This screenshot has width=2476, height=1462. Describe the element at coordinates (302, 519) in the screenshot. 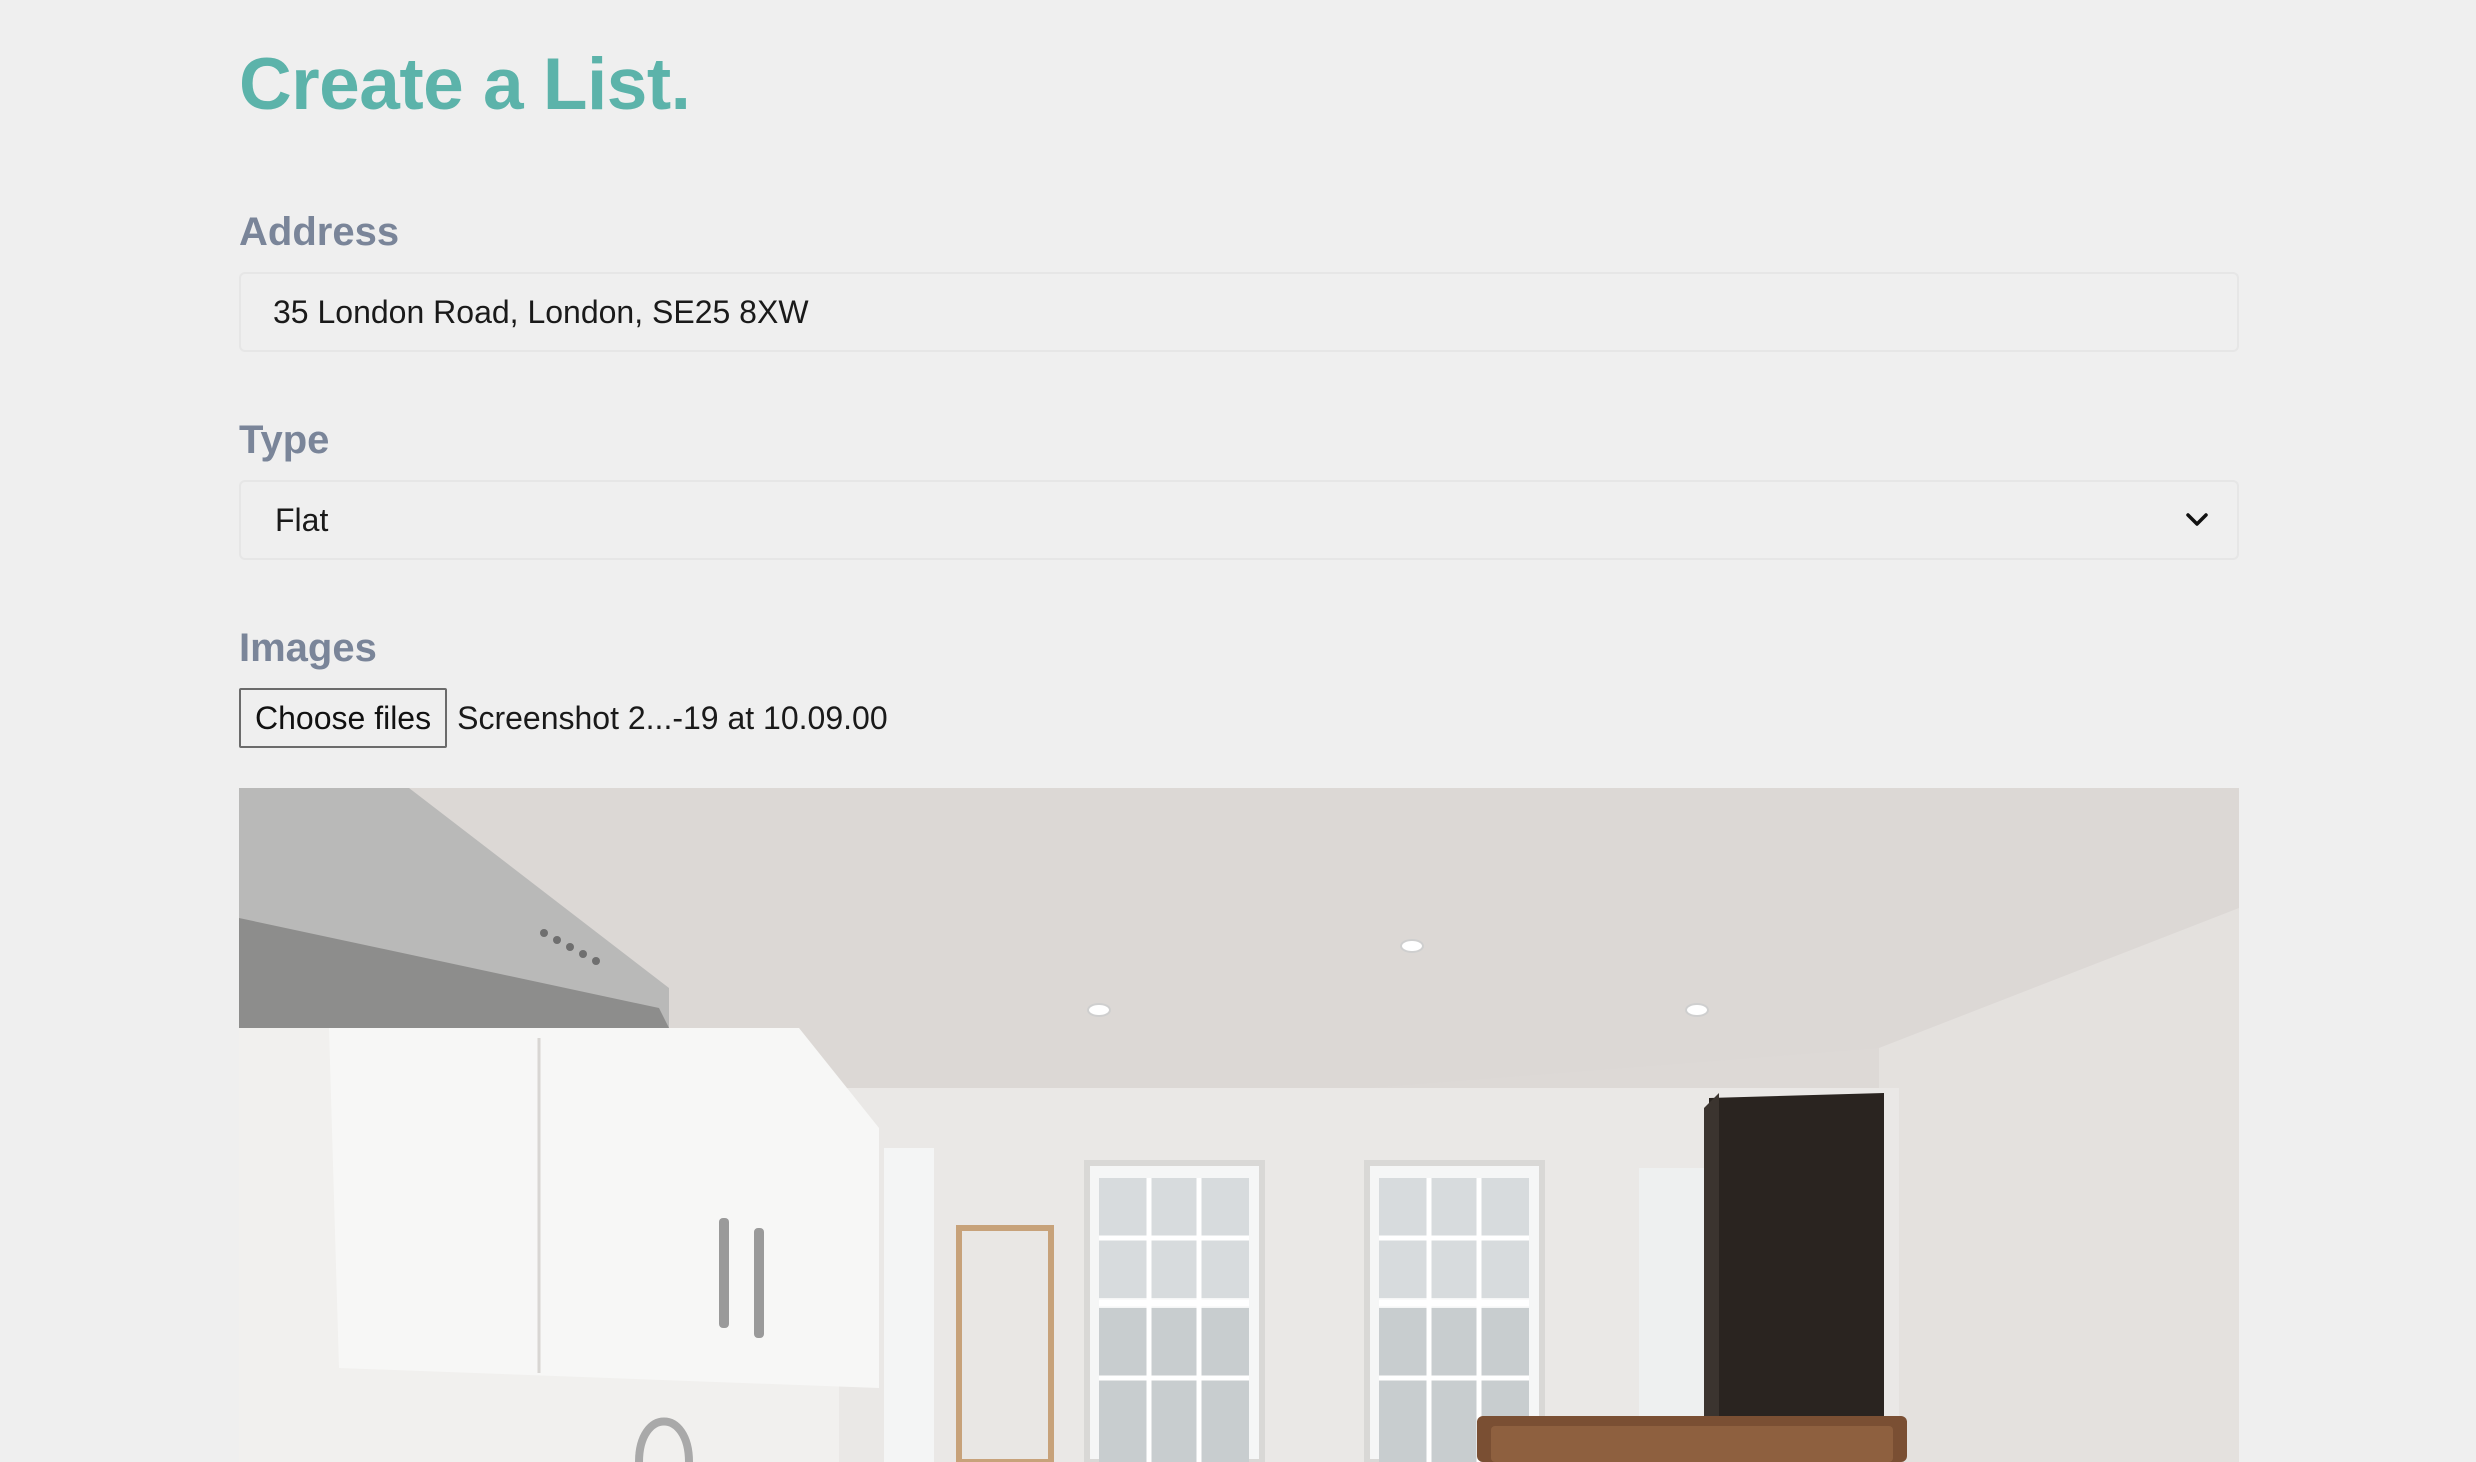

I see `type-select-value: Flat` at that location.